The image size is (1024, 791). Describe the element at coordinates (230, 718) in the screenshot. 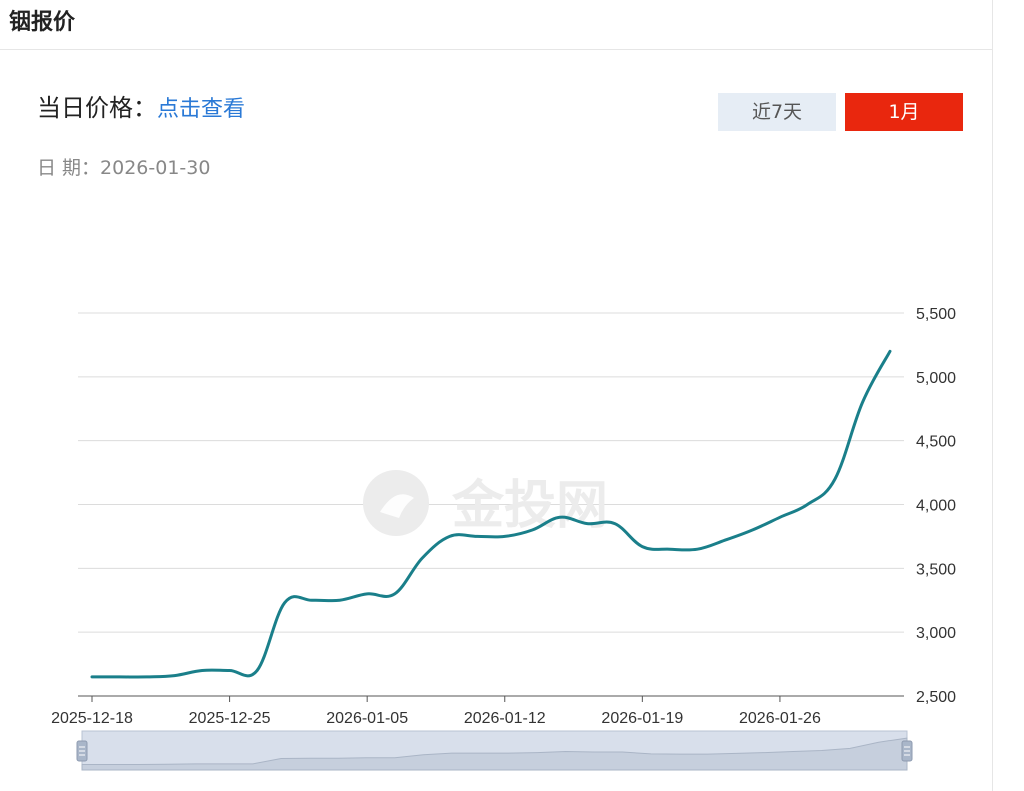

I see `x-tick-label: 2025-12-25` at that location.